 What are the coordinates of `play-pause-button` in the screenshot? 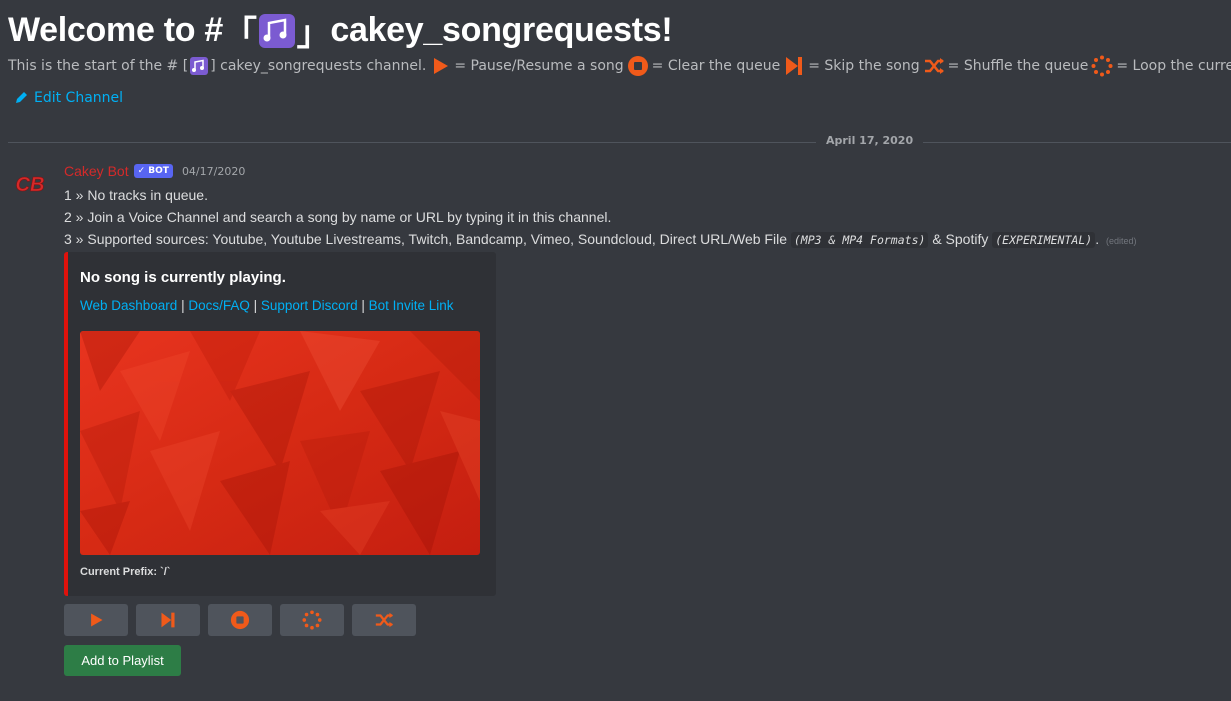 It's located at (96, 620).